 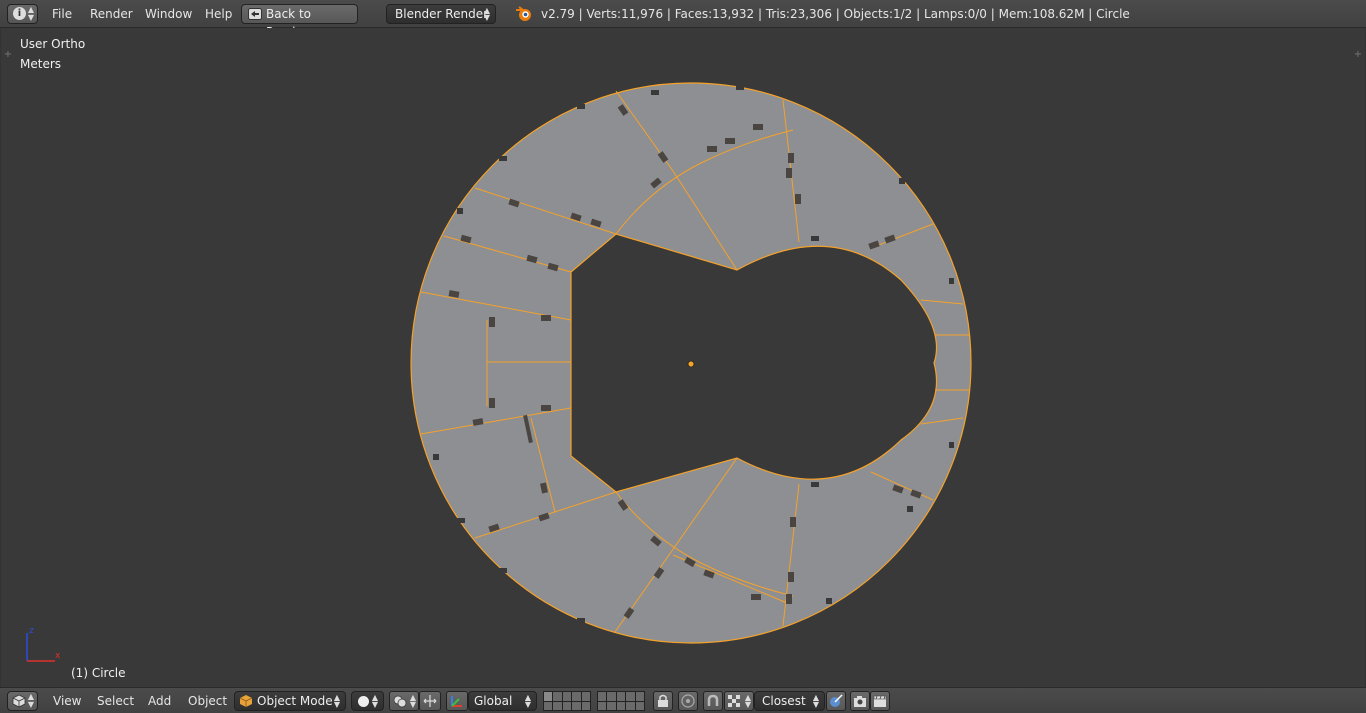 What do you see at coordinates (159, 701) in the screenshot?
I see `menu-add: Add` at bounding box center [159, 701].